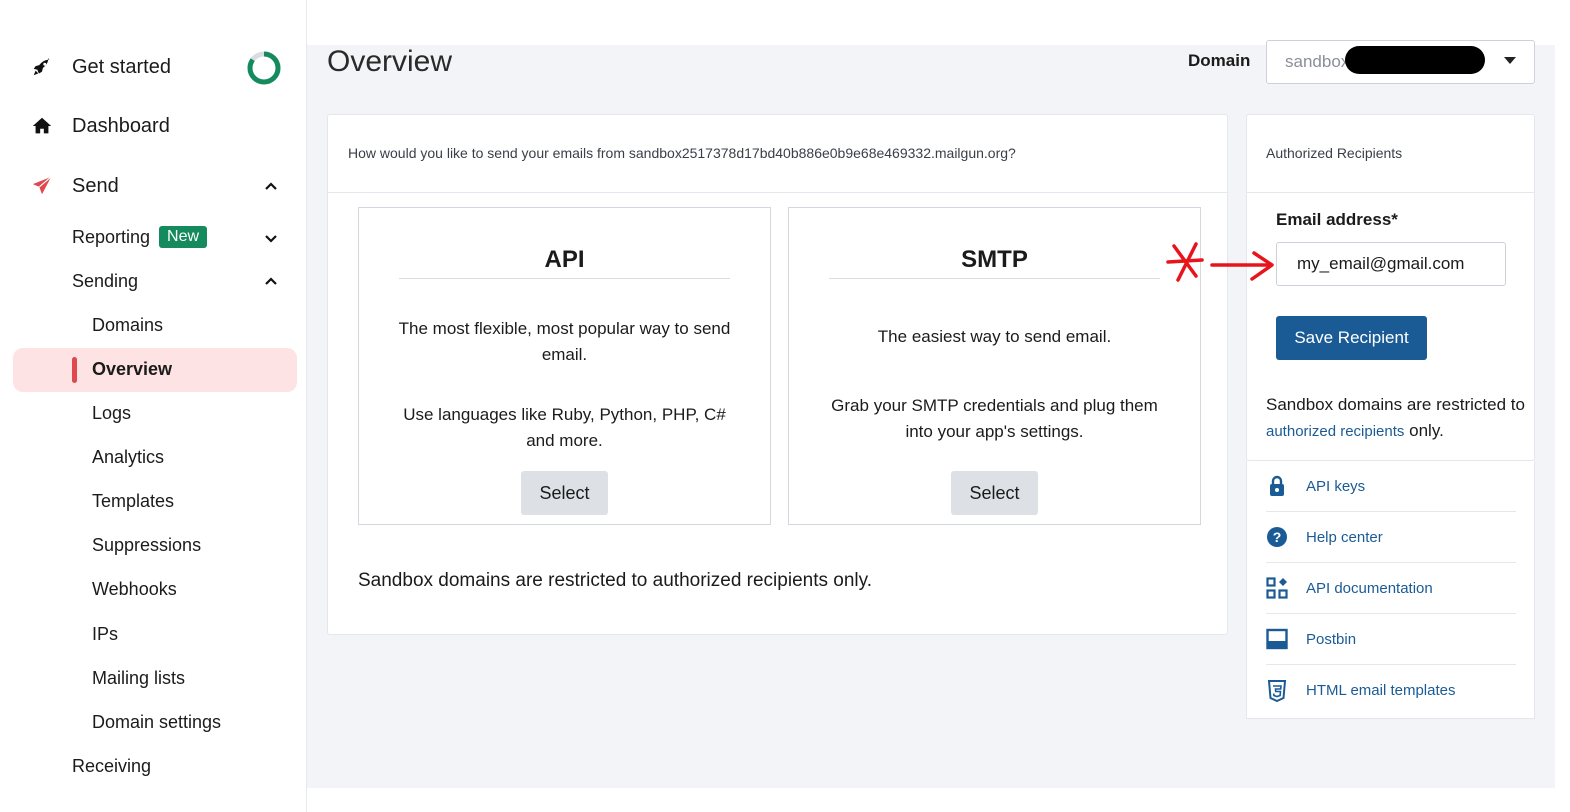 This screenshot has width=1570, height=812. Describe the element at coordinates (1344, 537) in the screenshot. I see `link-help-center-label: Help center` at that location.